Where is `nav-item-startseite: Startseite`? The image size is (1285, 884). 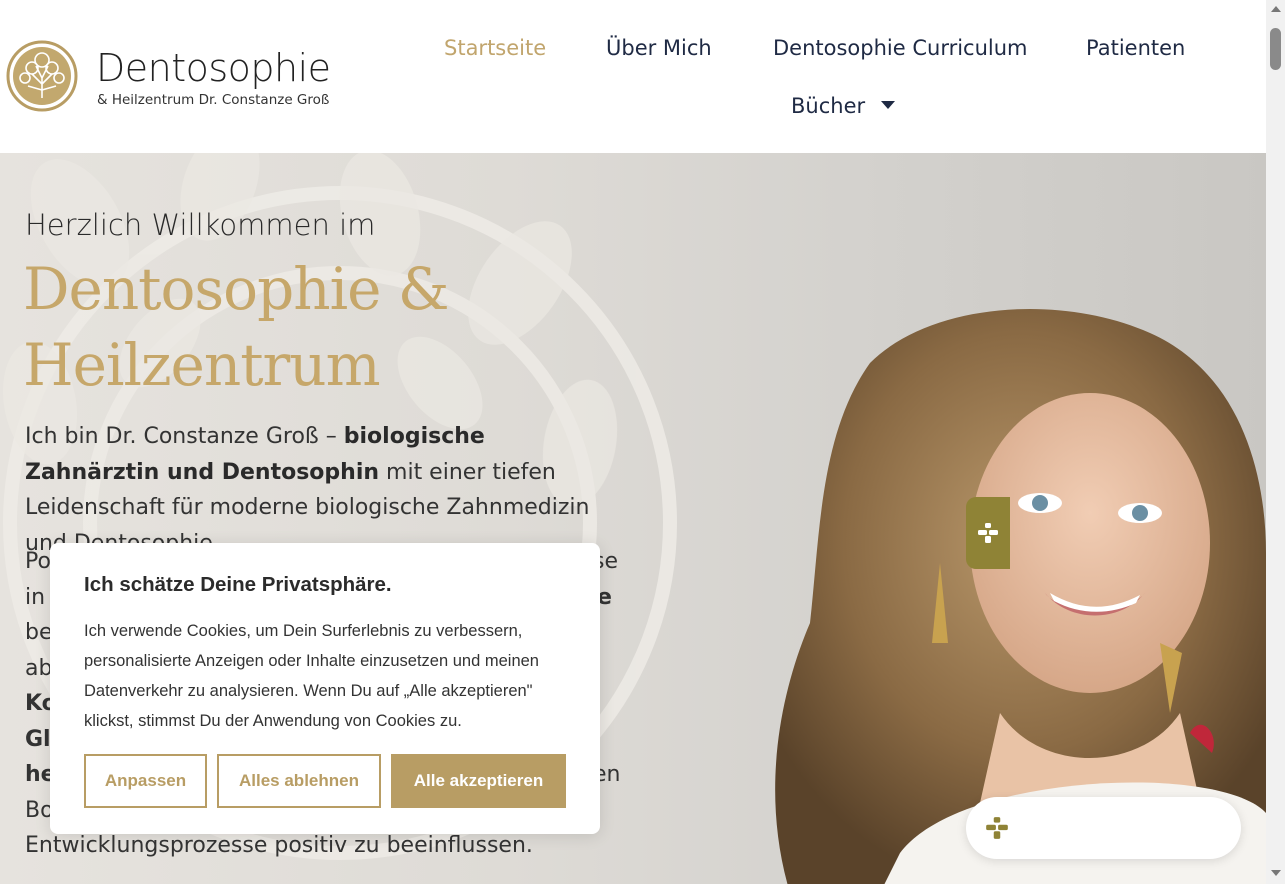
nav-item-startseite: Startseite is located at coordinates (495, 48).